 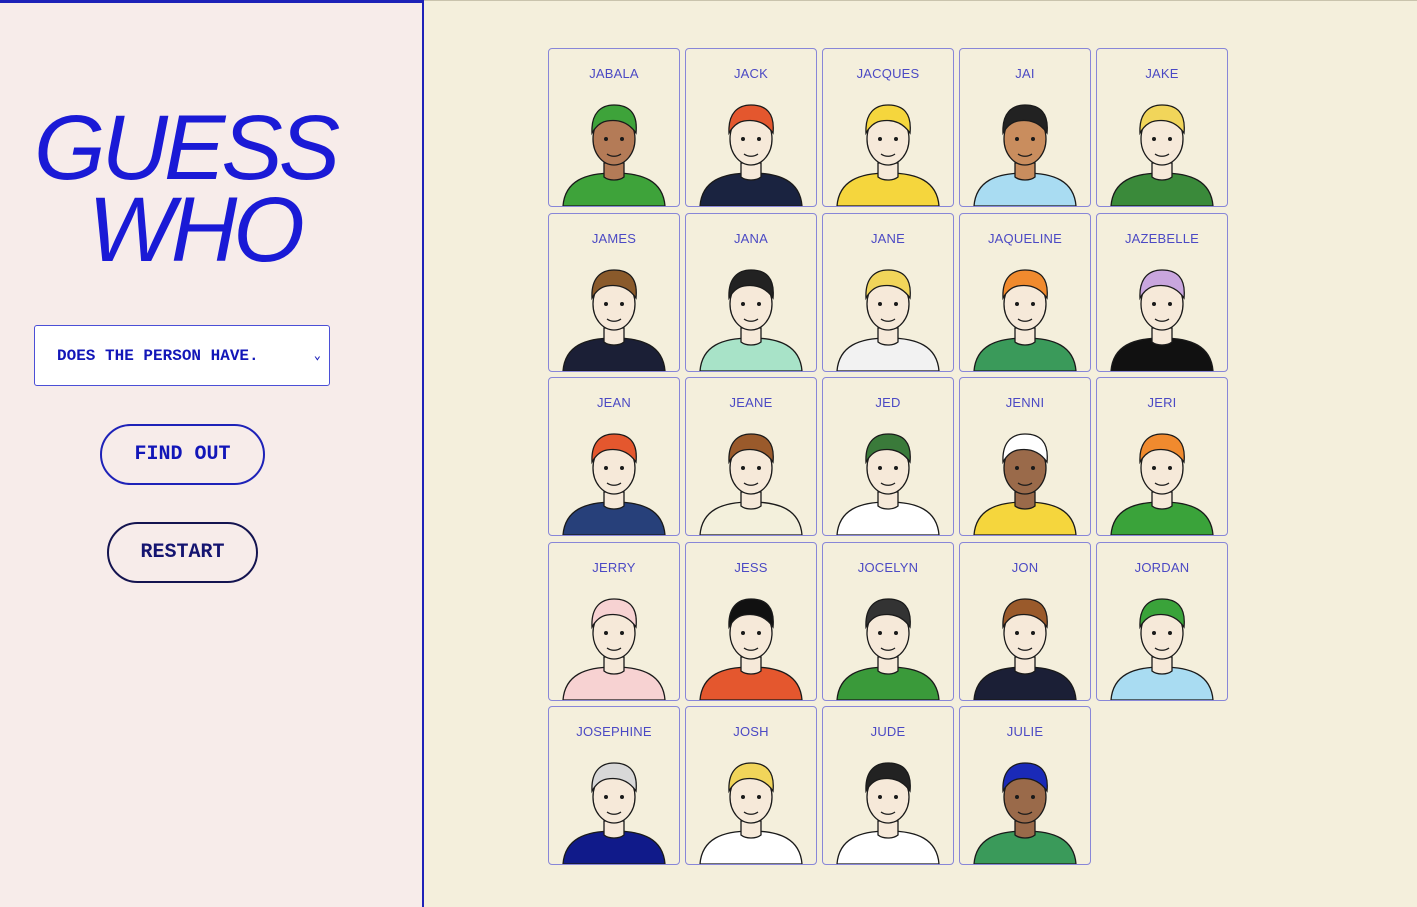 What do you see at coordinates (1025, 648) in the screenshot?
I see `jon-portrait-icon` at bounding box center [1025, 648].